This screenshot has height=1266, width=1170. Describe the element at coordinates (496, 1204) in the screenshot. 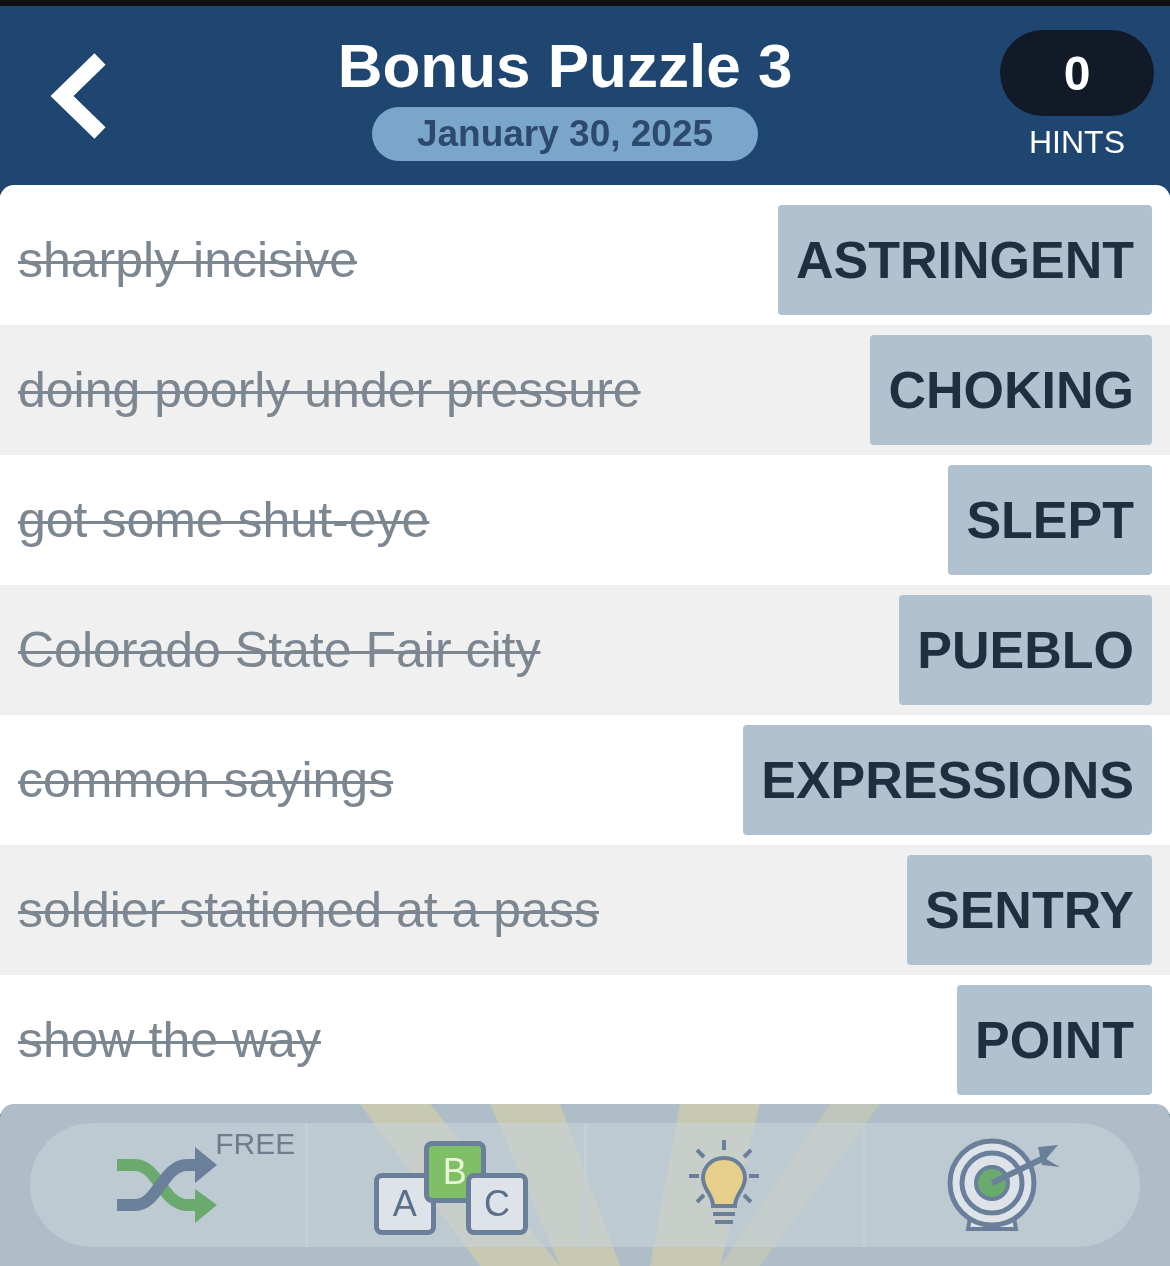

I see `letter-block: C` at that location.